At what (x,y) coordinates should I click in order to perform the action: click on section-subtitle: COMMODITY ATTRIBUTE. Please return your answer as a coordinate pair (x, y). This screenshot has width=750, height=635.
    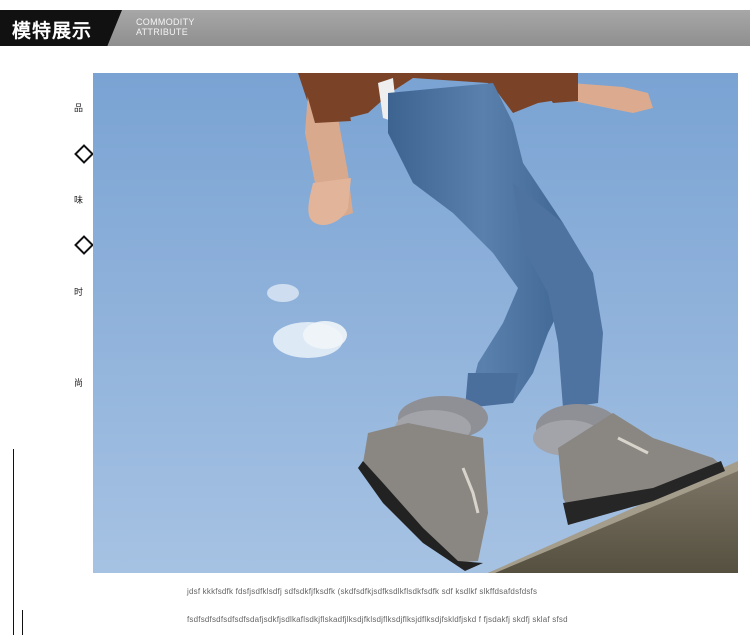
    Looking at the image, I should click on (165, 27).